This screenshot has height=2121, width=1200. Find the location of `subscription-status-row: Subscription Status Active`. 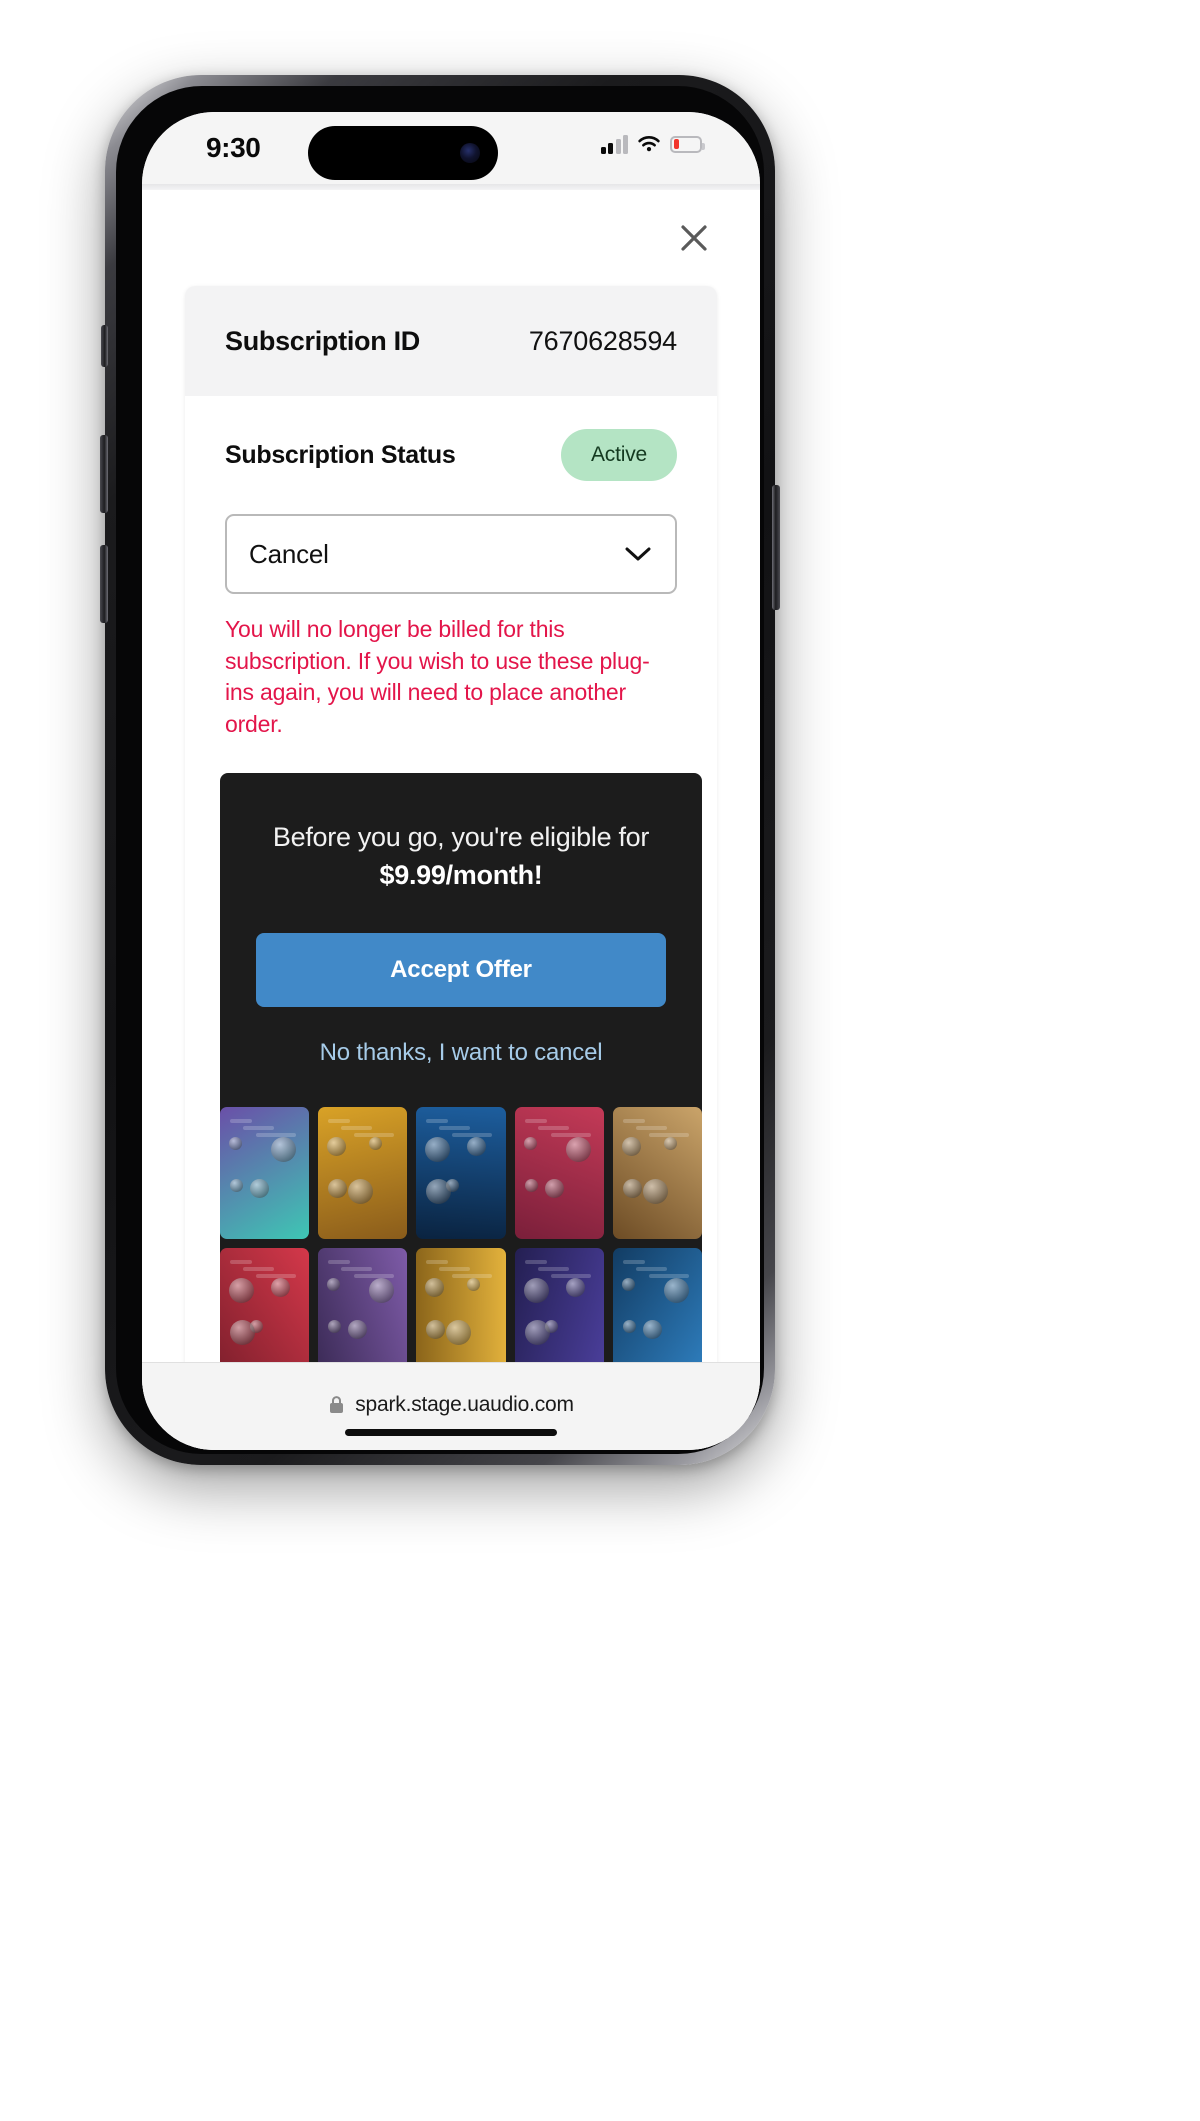

subscription-status-row: Subscription Status Active is located at coordinates (451, 455).